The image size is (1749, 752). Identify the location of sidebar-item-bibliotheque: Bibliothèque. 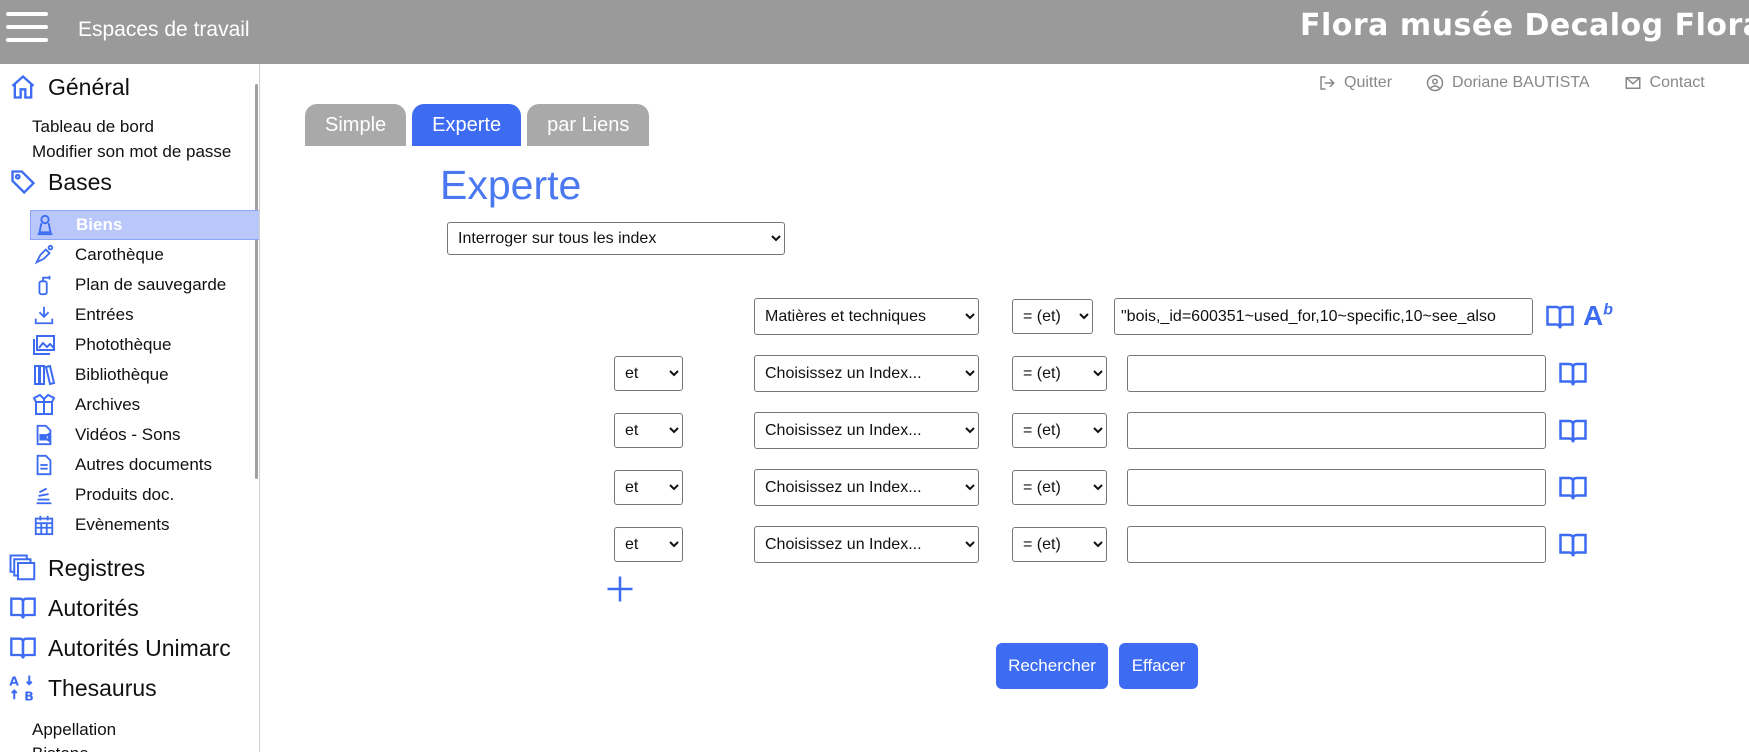
(144, 375).